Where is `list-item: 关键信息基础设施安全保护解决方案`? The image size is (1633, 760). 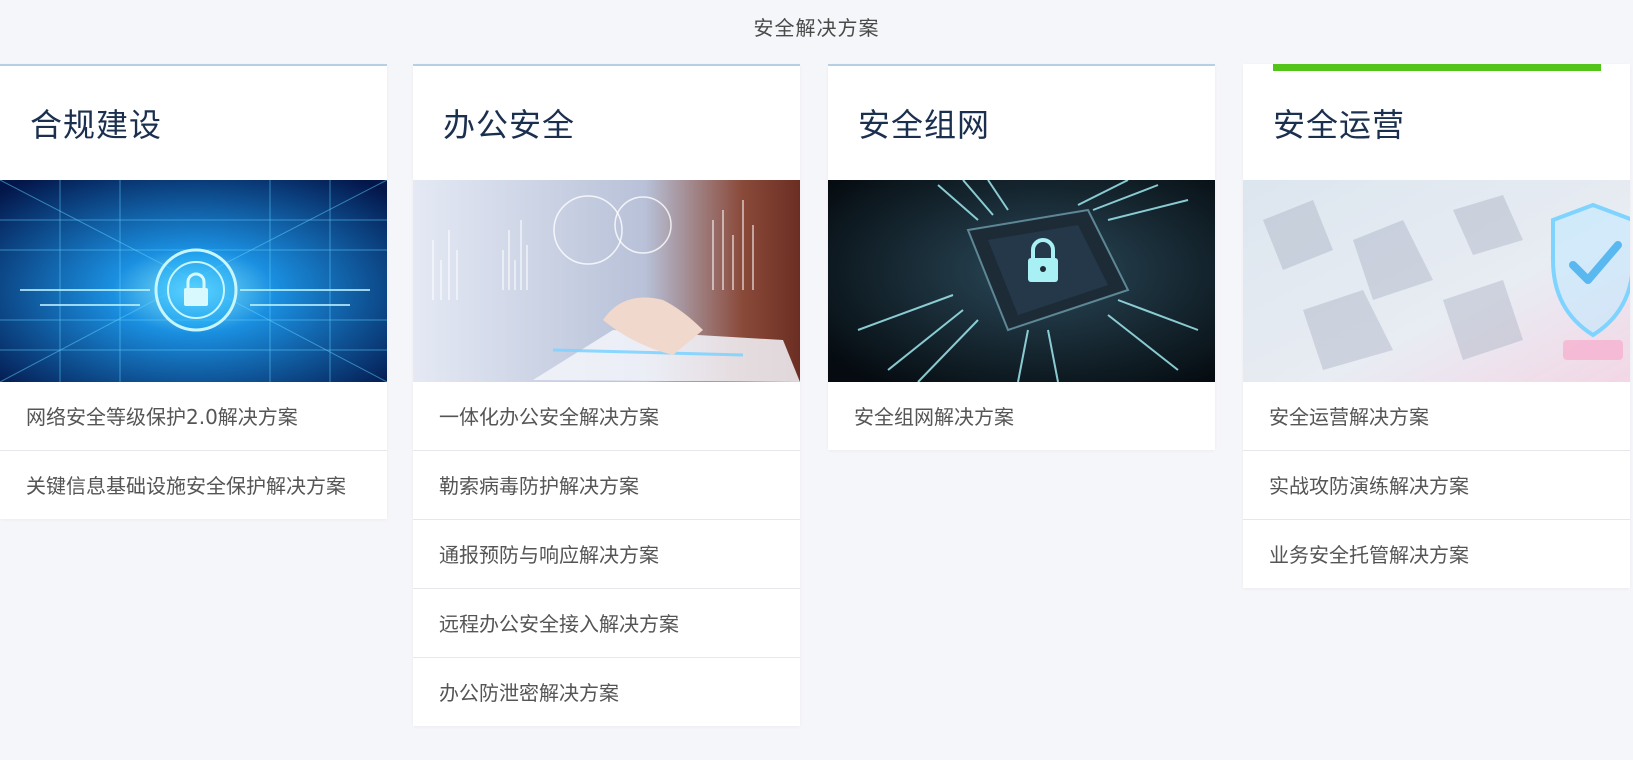 list-item: 关键信息基础设施安全保护解决方案 is located at coordinates (193, 485).